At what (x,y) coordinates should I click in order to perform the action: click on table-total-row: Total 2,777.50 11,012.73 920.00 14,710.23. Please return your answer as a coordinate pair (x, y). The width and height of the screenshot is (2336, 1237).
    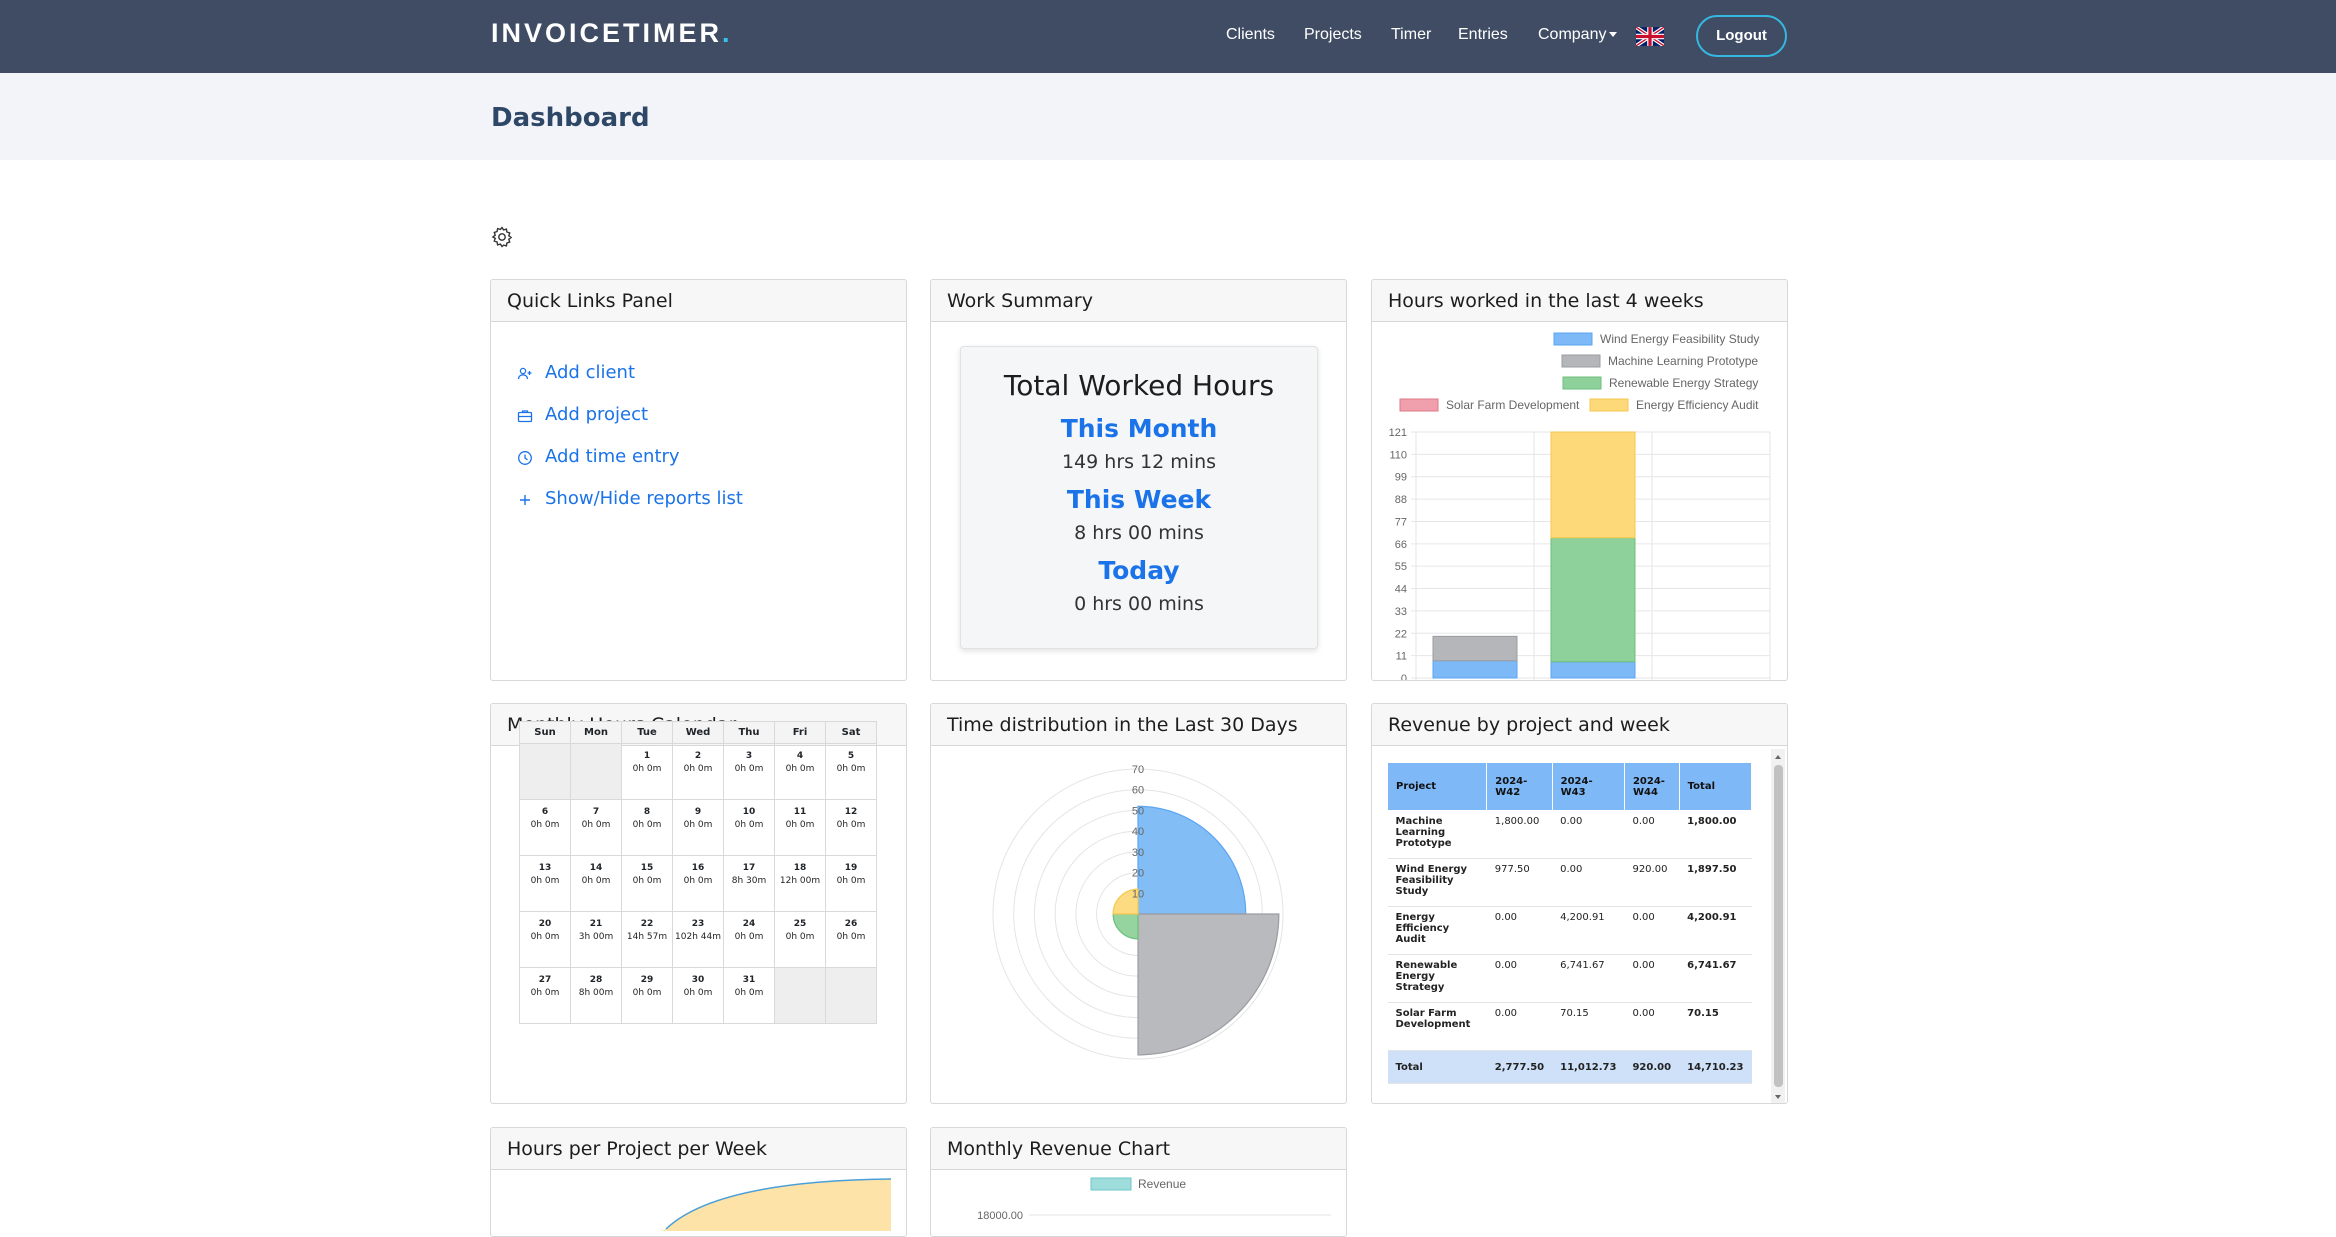
    Looking at the image, I should click on (1569, 1067).